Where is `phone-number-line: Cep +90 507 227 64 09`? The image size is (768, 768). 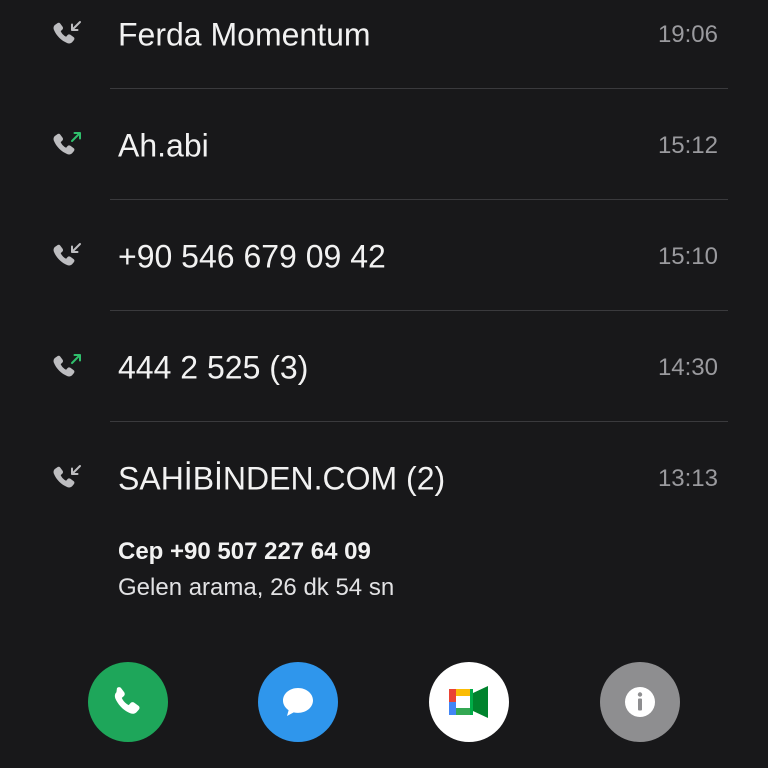
phone-number-line: Cep +90 507 227 64 09 is located at coordinates (244, 551).